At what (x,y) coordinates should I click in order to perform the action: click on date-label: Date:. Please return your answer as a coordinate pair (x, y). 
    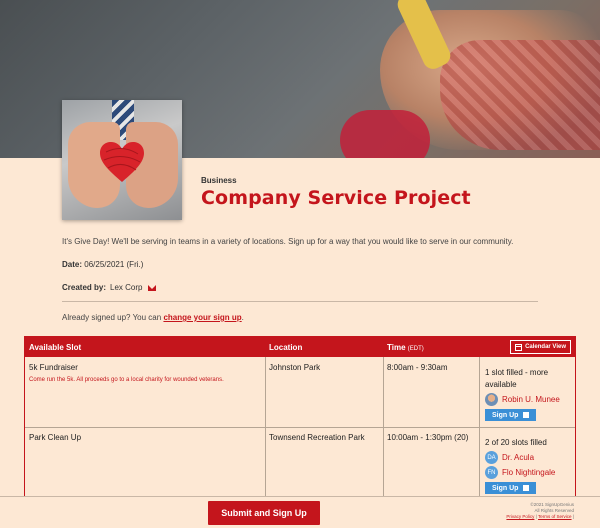
    Looking at the image, I should click on (72, 264).